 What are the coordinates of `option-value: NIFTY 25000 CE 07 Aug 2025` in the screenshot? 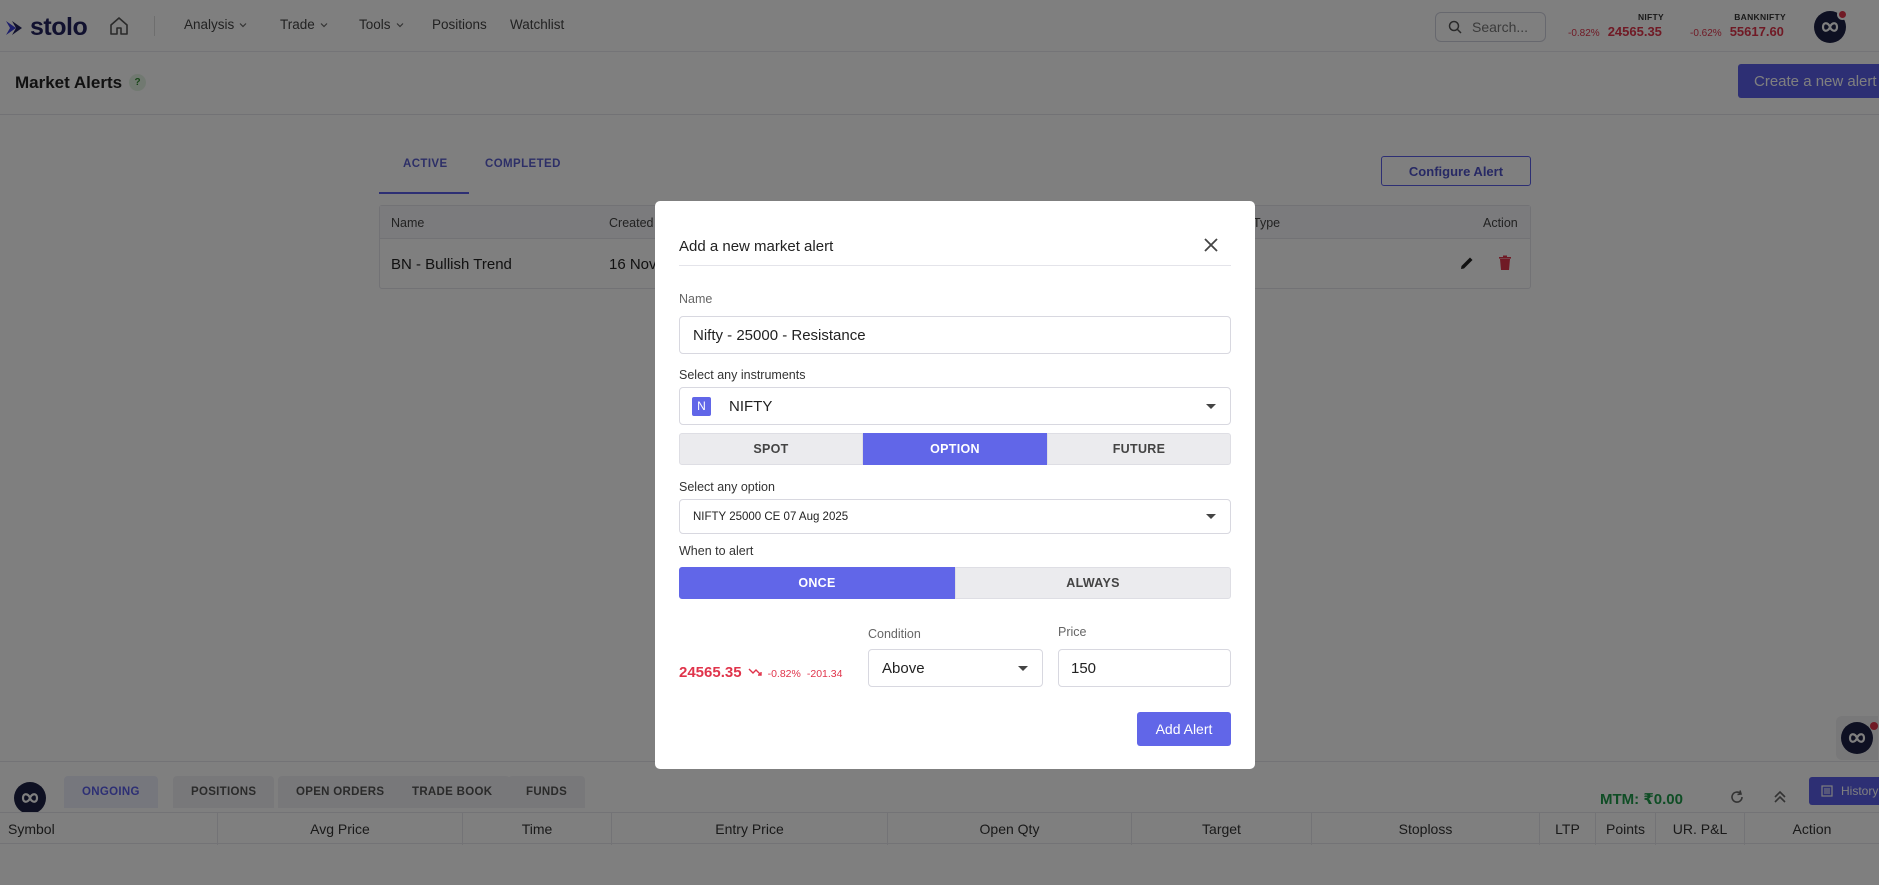 It's located at (771, 516).